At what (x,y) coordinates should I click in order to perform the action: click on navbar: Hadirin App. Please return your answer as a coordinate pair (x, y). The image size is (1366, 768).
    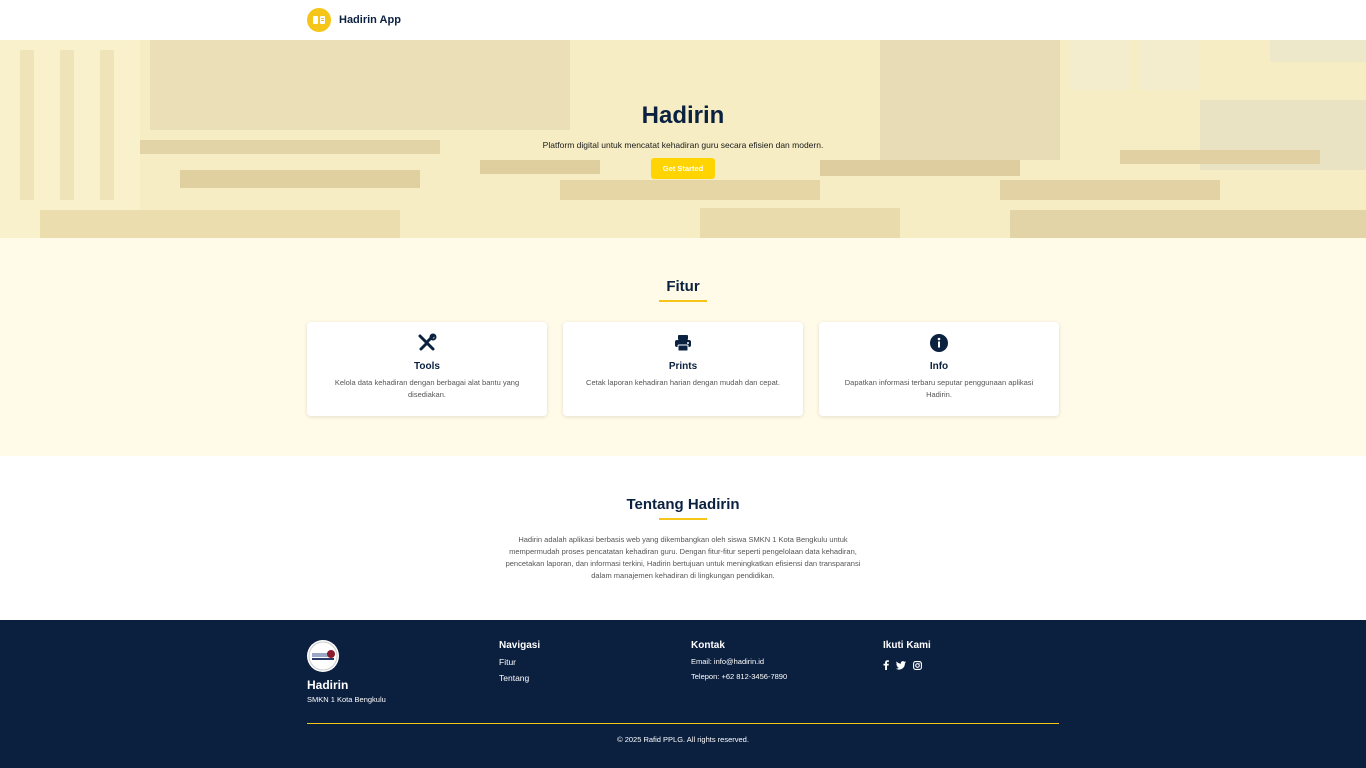
    Looking at the image, I should click on (683, 20).